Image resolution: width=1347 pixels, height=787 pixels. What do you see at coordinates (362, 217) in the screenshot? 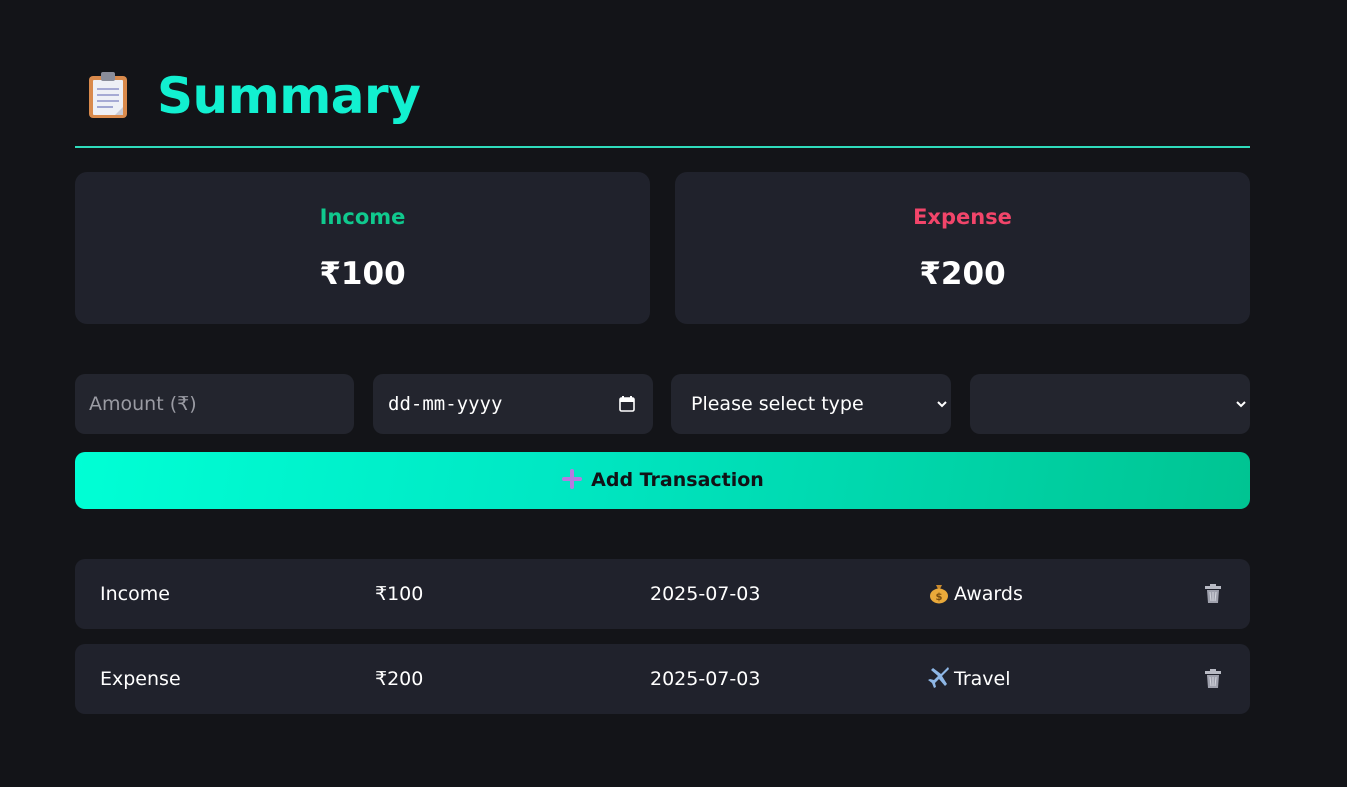
I see `income-label: Income` at bounding box center [362, 217].